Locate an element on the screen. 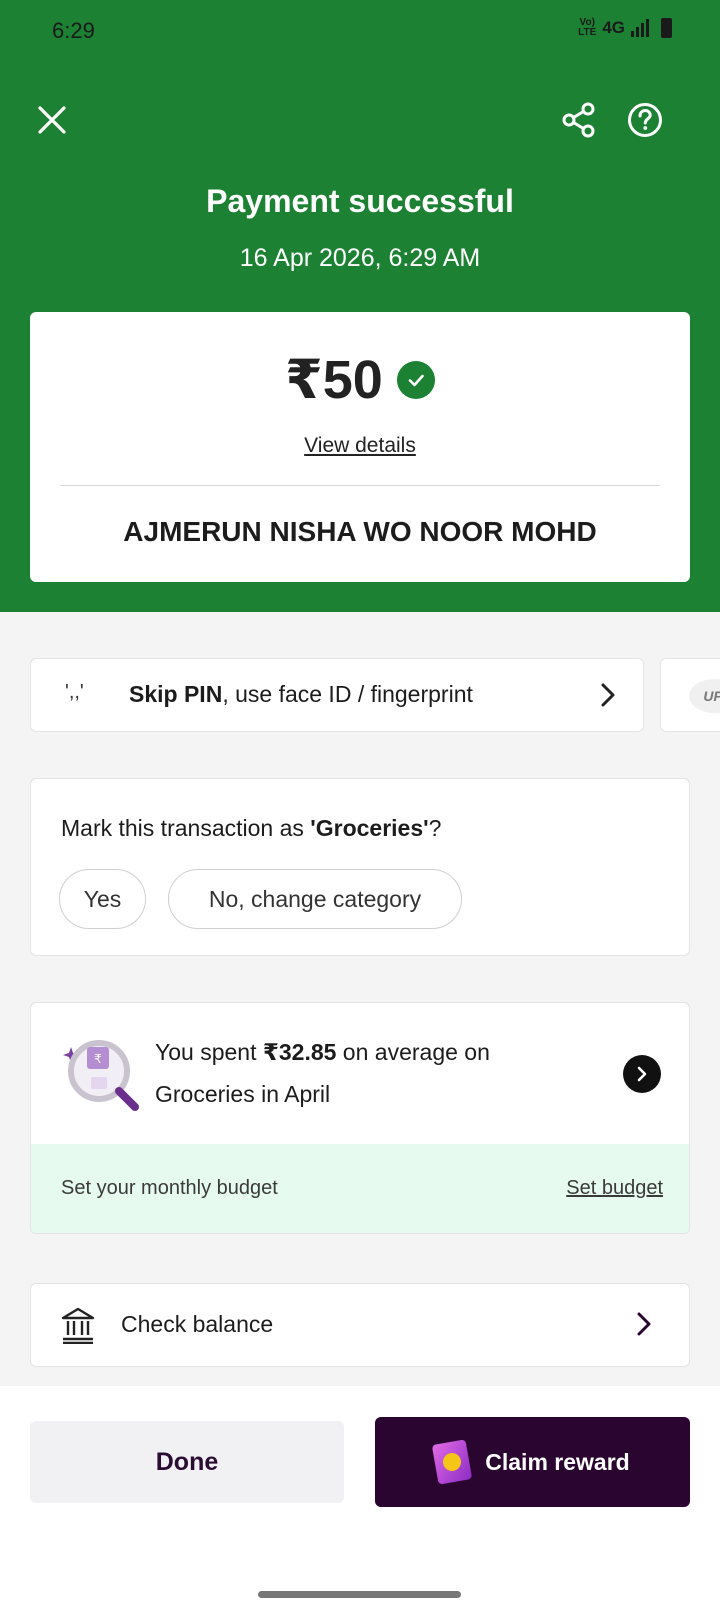 The image size is (720, 1612). help-icon is located at coordinates (645, 120).